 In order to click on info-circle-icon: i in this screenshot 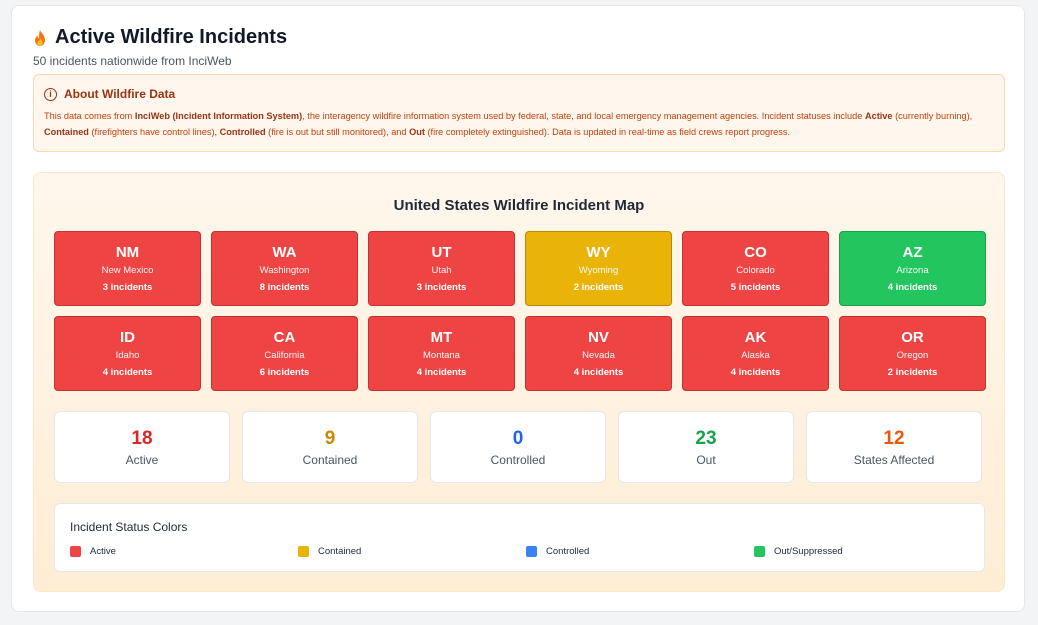, I will do `click(50, 94)`.